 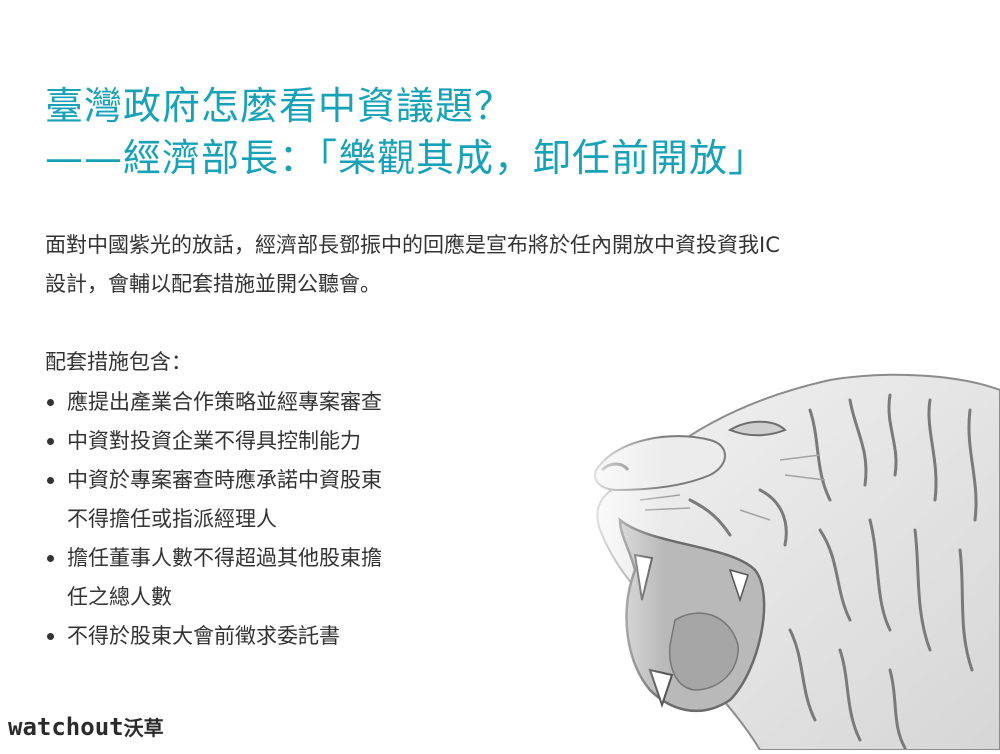 I want to click on measure-item: 不得於股東大會前徵求委託書, so click(x=280, y=636).